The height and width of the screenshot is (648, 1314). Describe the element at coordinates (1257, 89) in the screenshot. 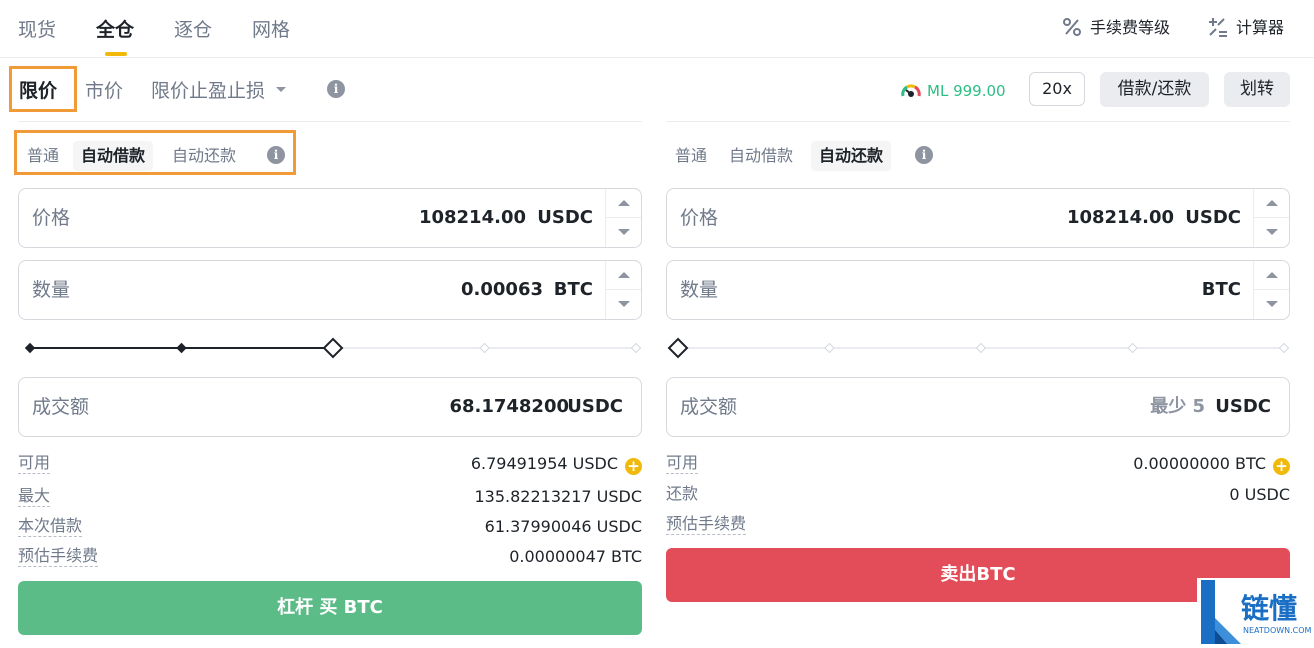

I see `transfer-button: 划转` at that location.